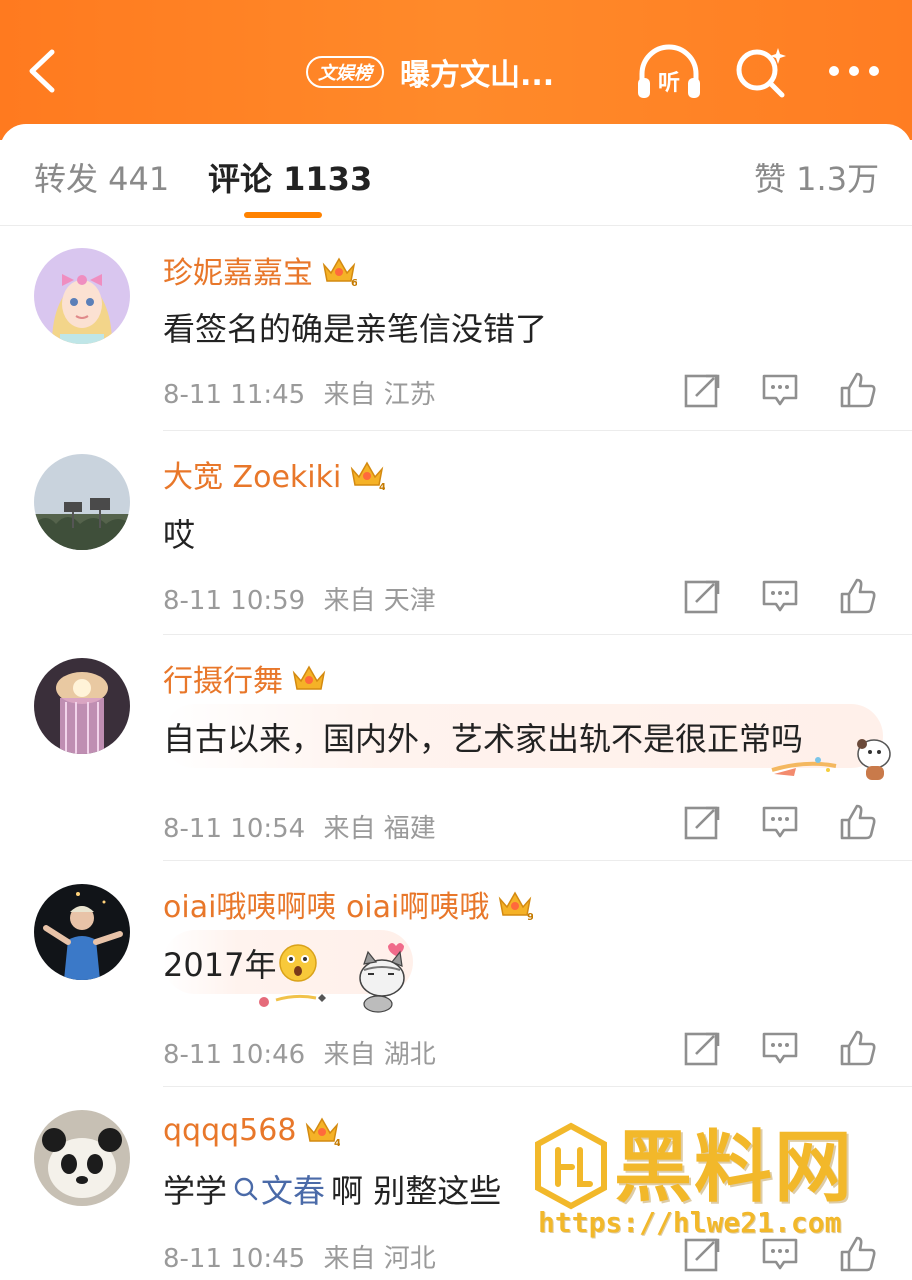 This screenshot has width=912, height=1280. Describe the element at coordinates (195, 1191) in the screenshot. I see `comment-text-before: 学学` at that location.